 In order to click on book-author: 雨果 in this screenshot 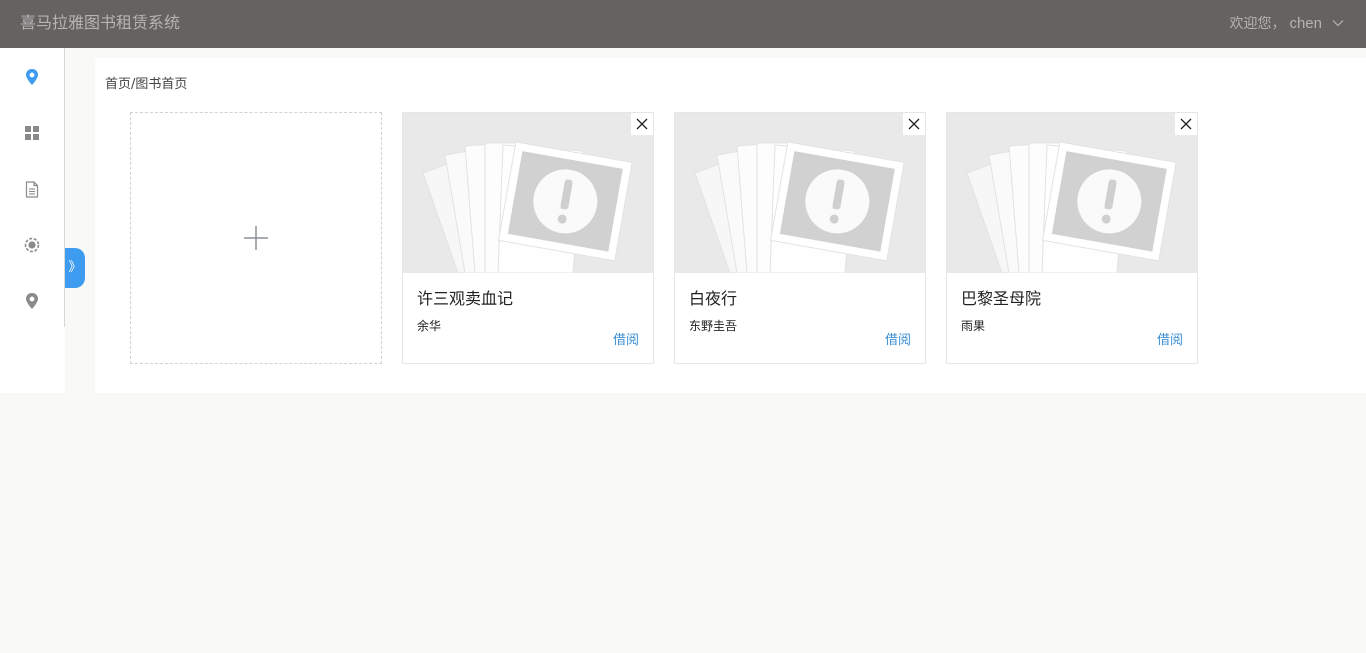, I will do `click(973, 326)`.